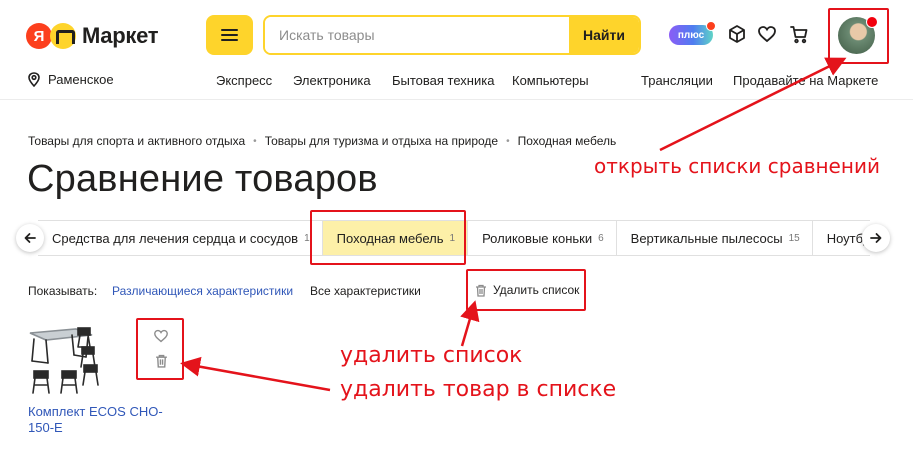 This screenshot has width=913, height=454. What do you see at coordinates (706, 238) in the screenshot?
I see `tab-label: Вертикальные пылесосы` at bounding box center [706, 238].